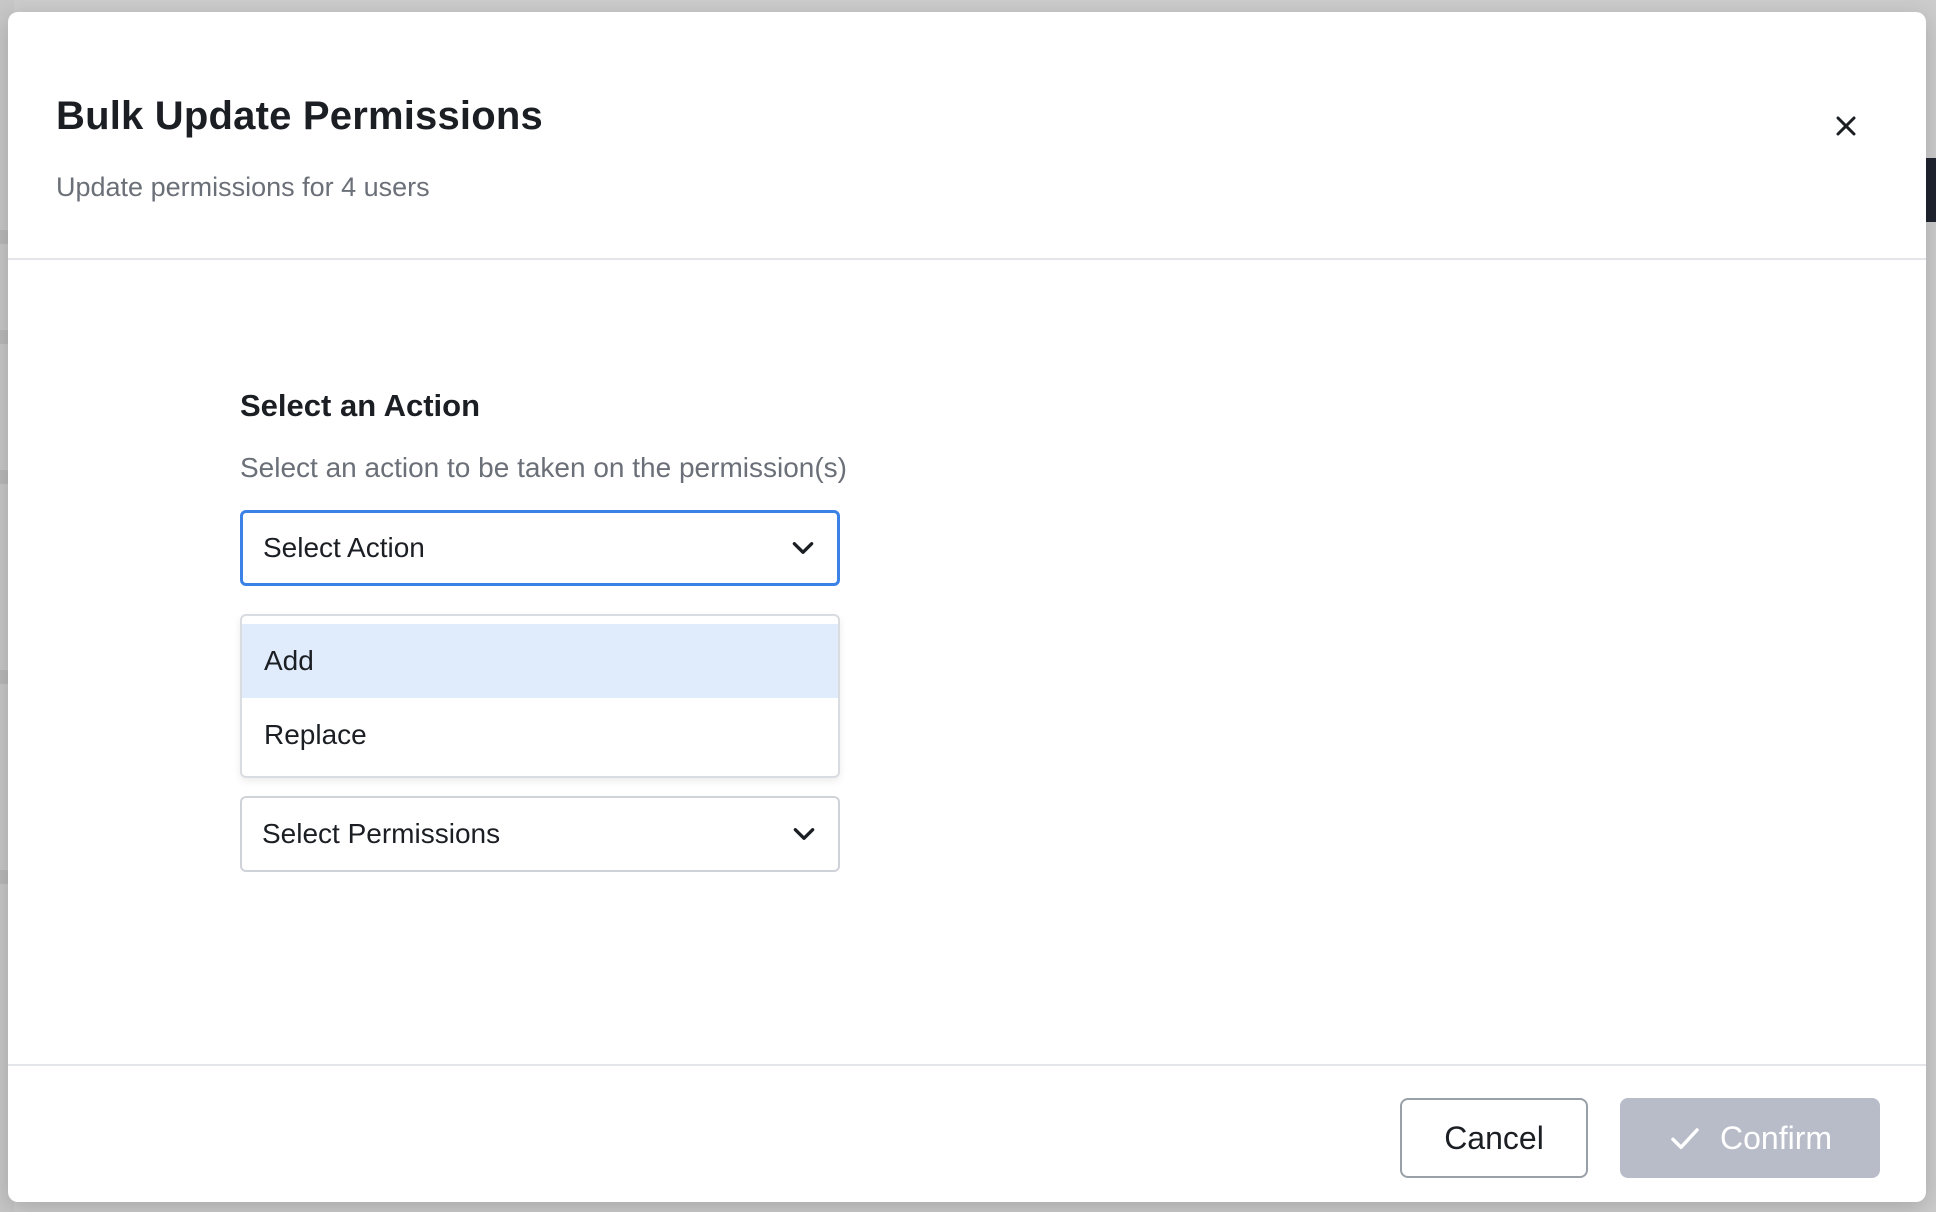 The width and height of the screenshot is (1936, 1212). I want to click on close-button, so click(1846, 126).